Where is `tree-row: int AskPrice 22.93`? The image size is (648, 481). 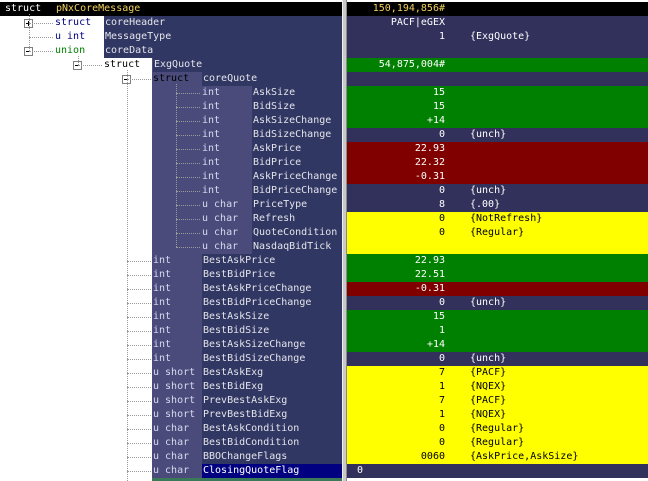 tree-row: int AskPrice 22.93 is located at coordinates (324, 149).